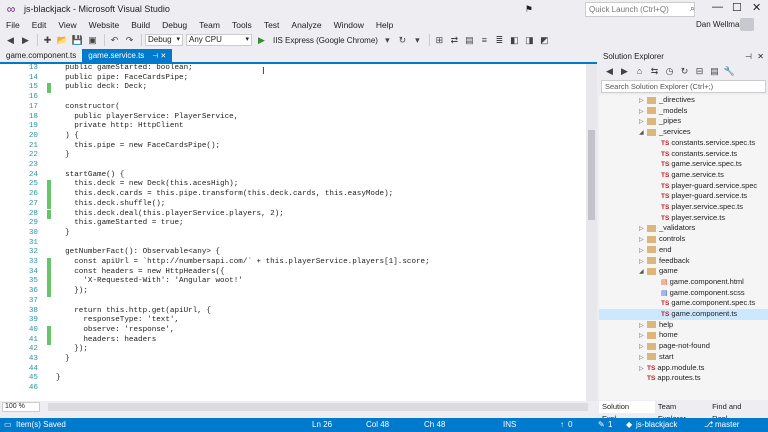  I want to click on menu-view: View, so click(67, 25).